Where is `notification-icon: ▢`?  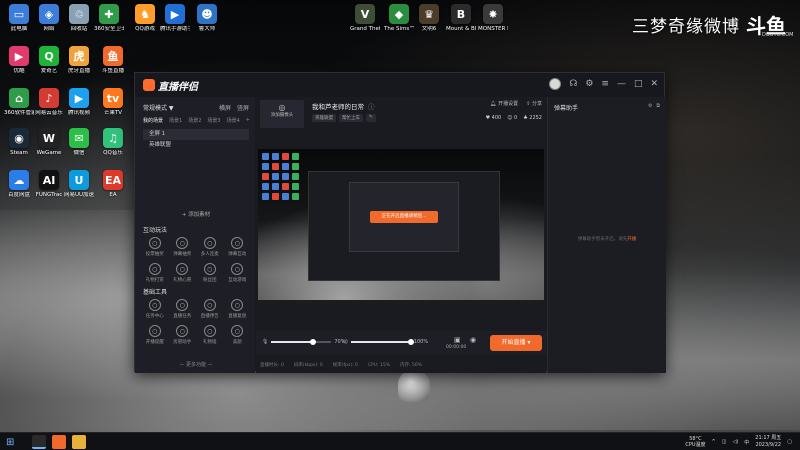 notification-icon: ▢ is located at coordinates (789, 442).